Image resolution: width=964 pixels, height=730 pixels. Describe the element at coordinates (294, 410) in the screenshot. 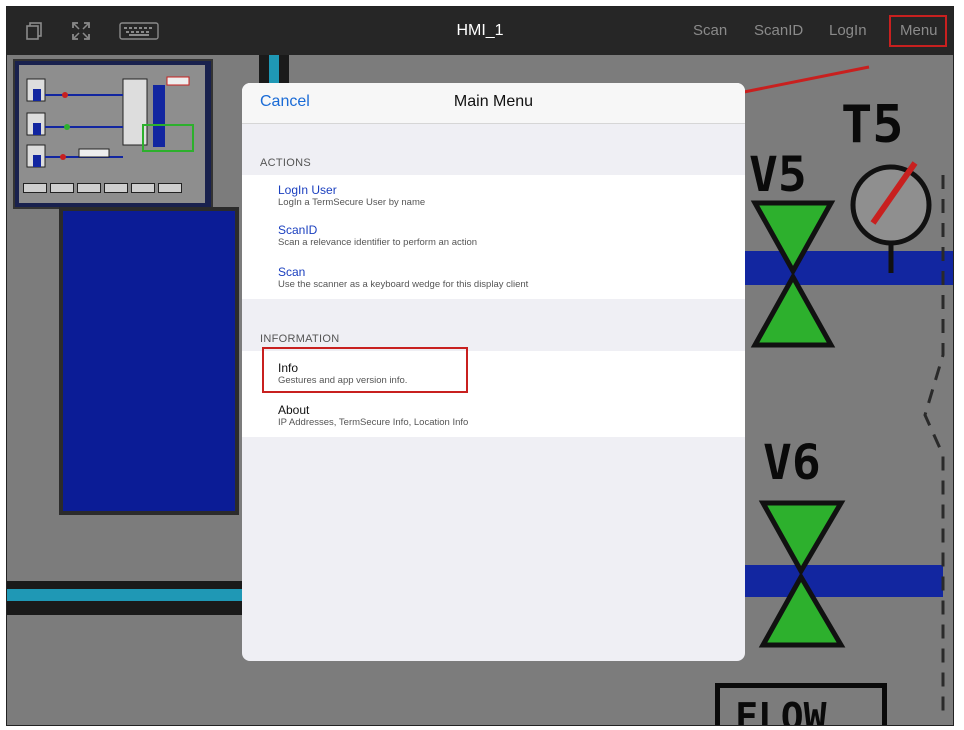

I see `menu-item-title: About` at that location.